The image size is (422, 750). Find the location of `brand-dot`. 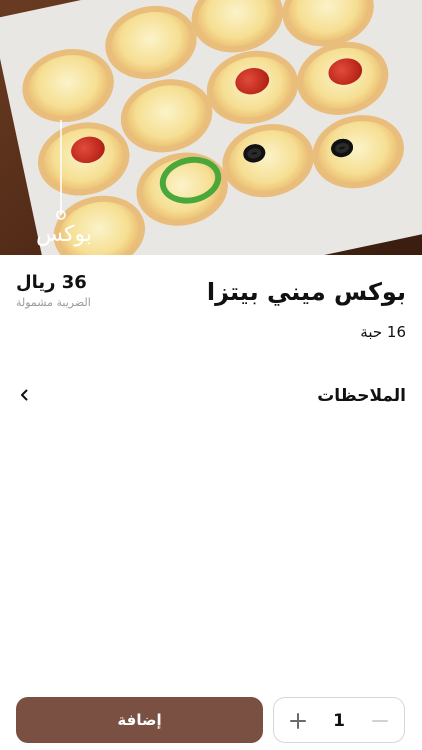

brand-dot is located at coordinates (61, 215).